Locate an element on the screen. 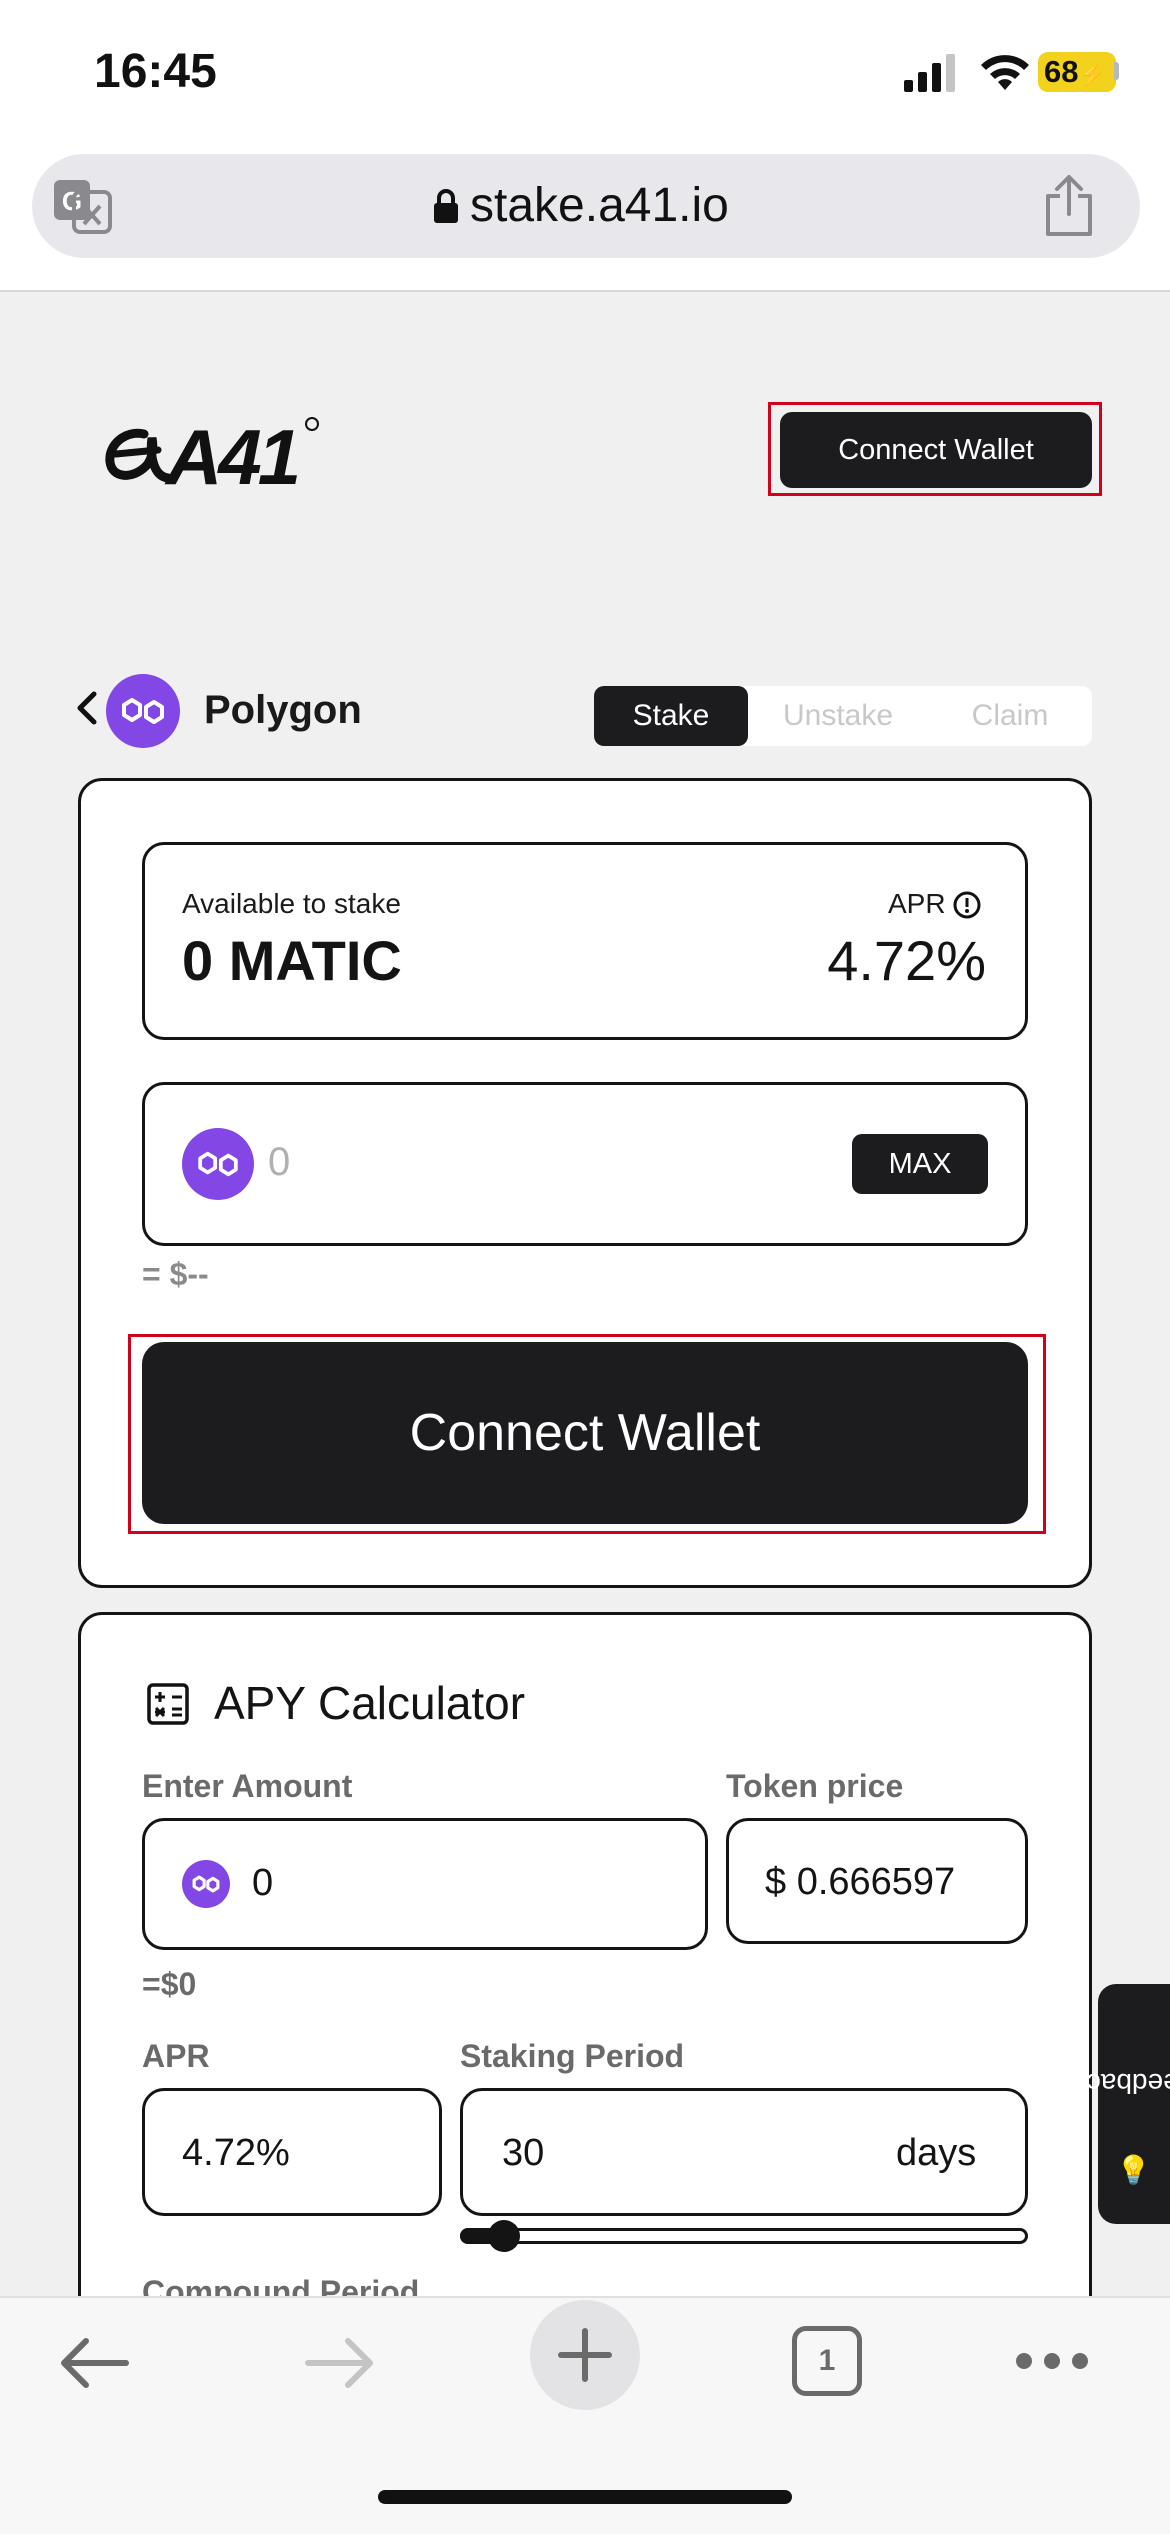 The height and width of the screenshot is (2534, 1170). feedback-label-wrap: 💡 Feedback is located at coordinates (1121, 2104).